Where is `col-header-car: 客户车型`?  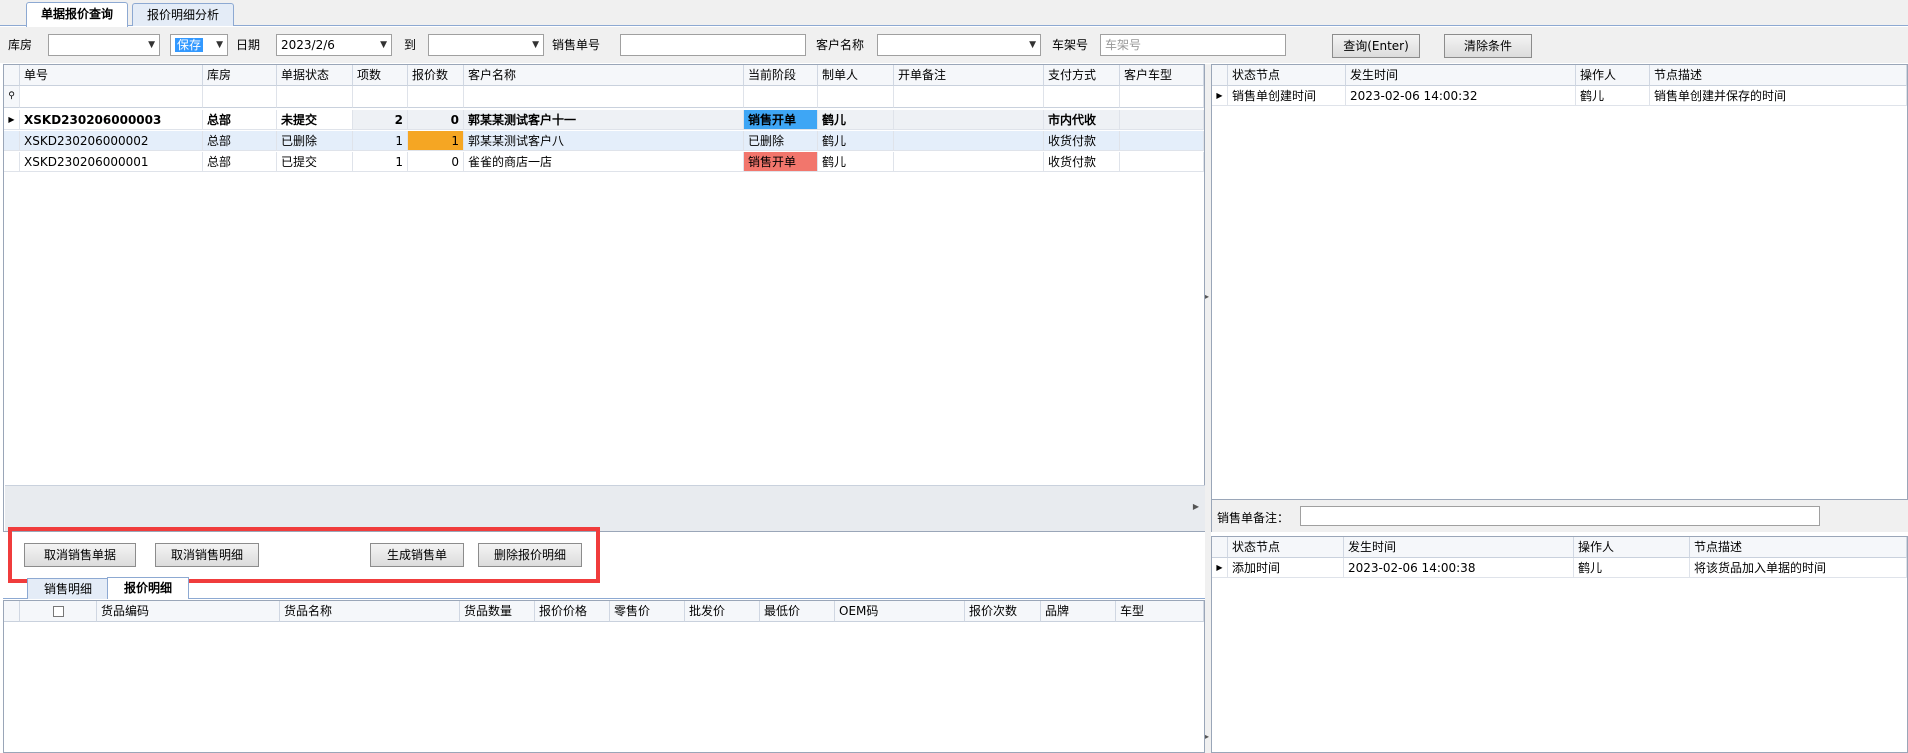 col-header-car: 客户车型 is located at coordinates (1162, 75).